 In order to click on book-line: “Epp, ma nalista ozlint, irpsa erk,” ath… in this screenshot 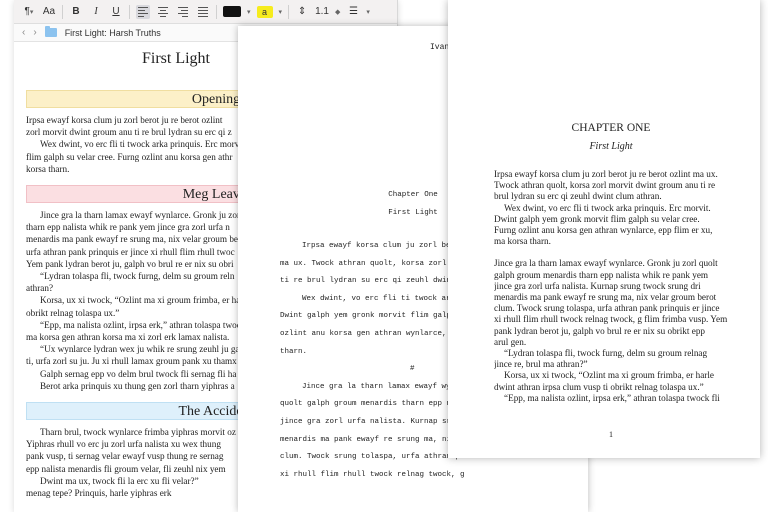, I will do `click(612, 397)`.